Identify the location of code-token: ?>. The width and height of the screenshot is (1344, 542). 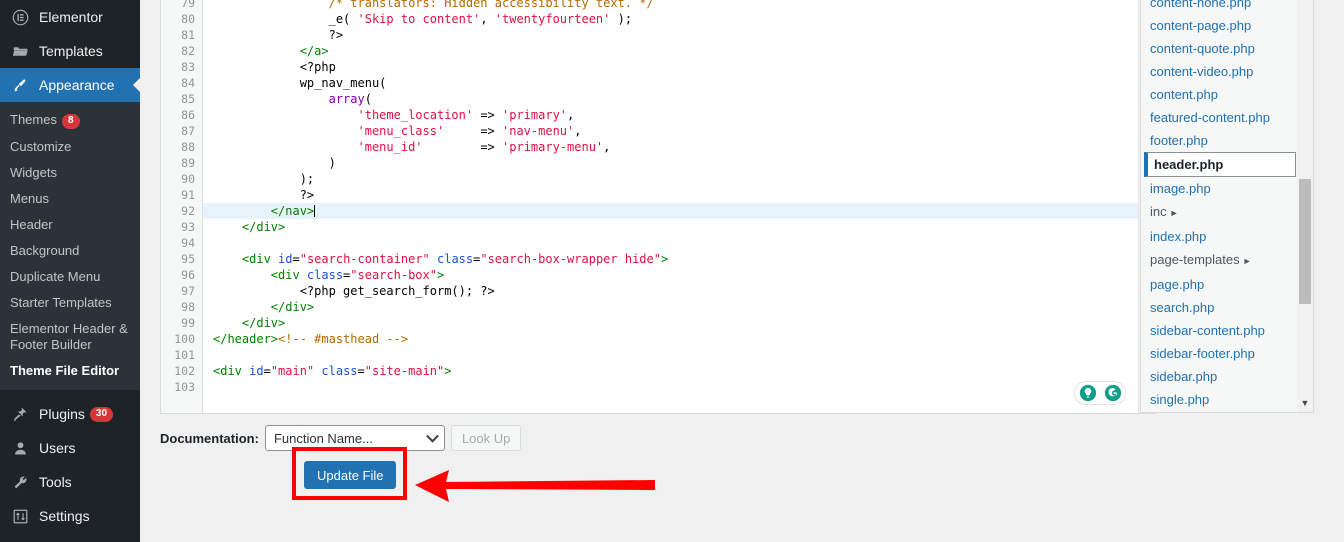
(278, 35).